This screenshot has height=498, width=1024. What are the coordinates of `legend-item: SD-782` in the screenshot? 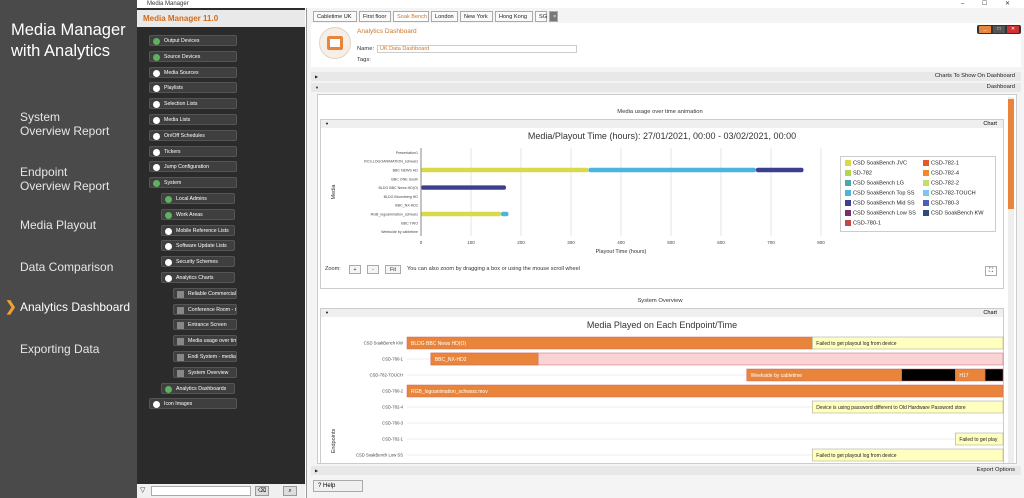 It's located at (858, 173).